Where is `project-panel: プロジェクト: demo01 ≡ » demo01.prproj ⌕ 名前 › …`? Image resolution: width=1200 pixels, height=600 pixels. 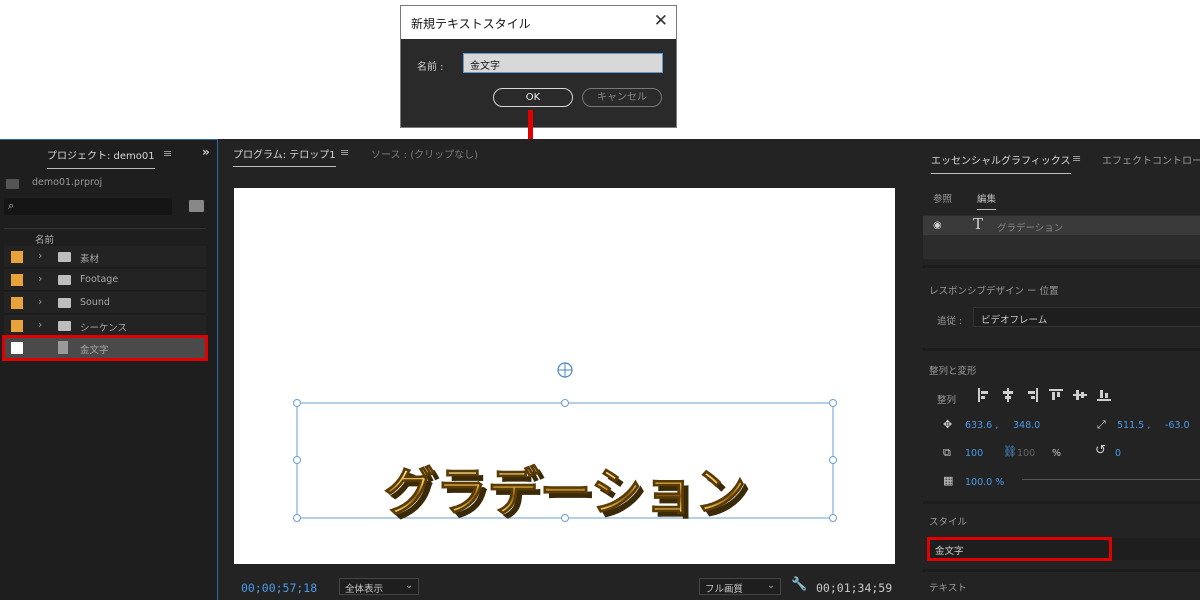 project-panel: プロジェクト: demo01 ≡ » demo01.prproj ⌕ 名前 › … is located at coordinates (109, 369).